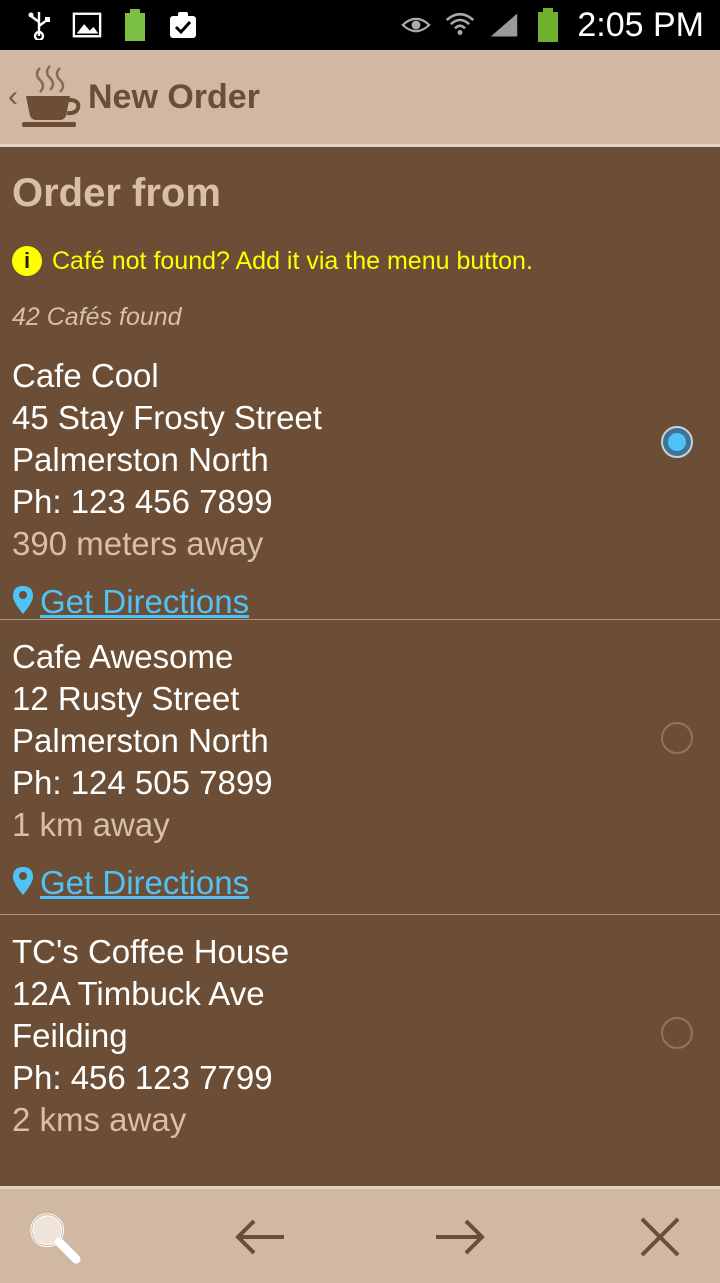  Describe the element at coordinates (174, 96) in the screenshot. I see `app-title: New Order` at that location.